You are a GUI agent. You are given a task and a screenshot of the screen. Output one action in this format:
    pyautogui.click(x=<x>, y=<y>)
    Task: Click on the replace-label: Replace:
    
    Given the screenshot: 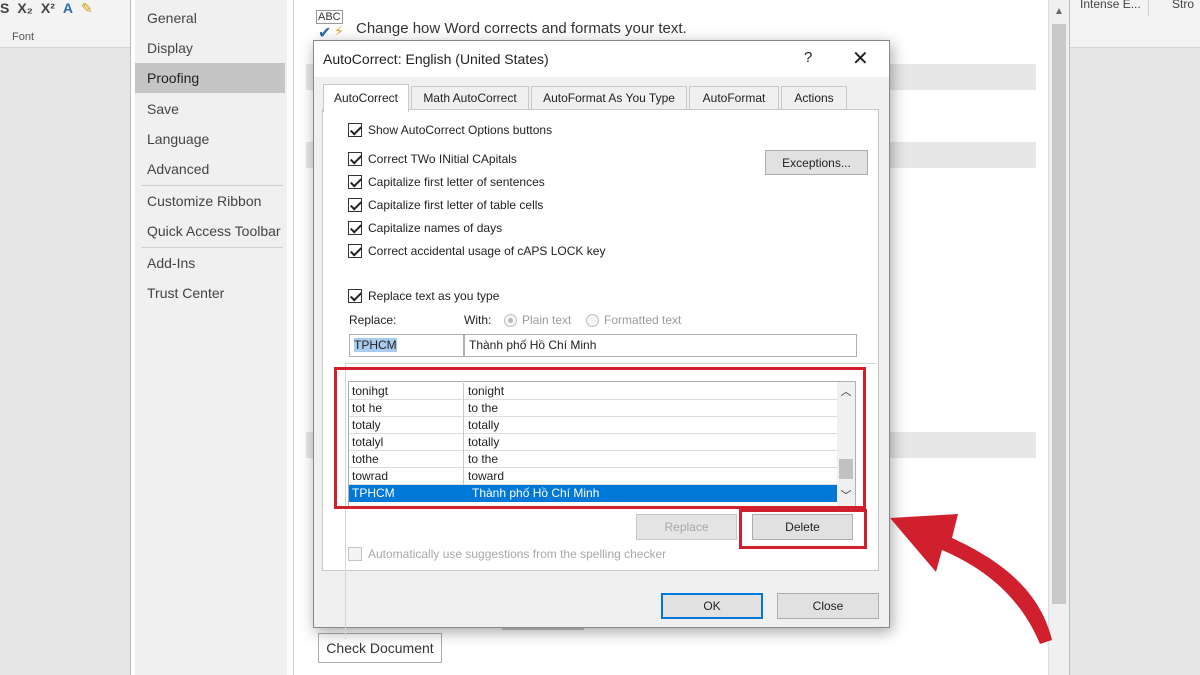 What is the action you would take?
    pyautogui.click(x=373, y=320)
    